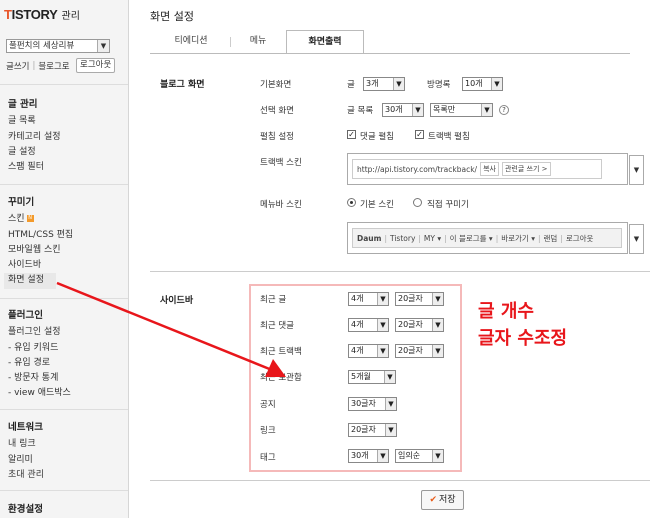 The image size is (650, 519). Describe the element at coordinates (368, 456) in the screenshot. I see `tag-count-select: 30개 ▼` at that location.